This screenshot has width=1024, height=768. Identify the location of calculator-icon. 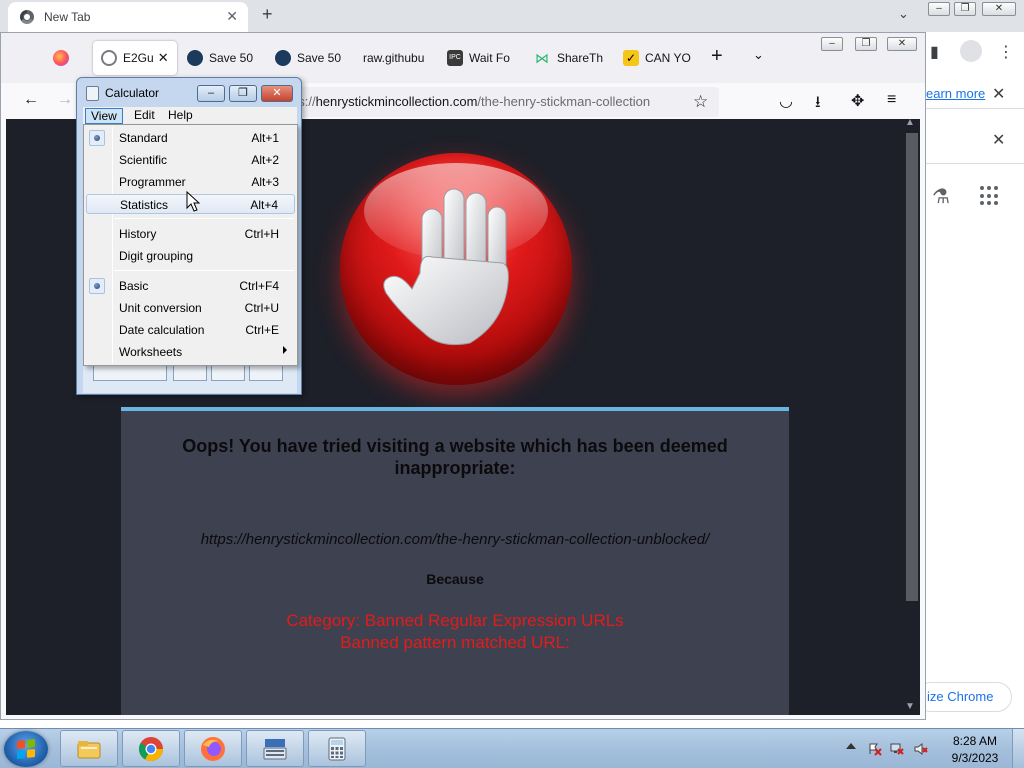
(92, 93).